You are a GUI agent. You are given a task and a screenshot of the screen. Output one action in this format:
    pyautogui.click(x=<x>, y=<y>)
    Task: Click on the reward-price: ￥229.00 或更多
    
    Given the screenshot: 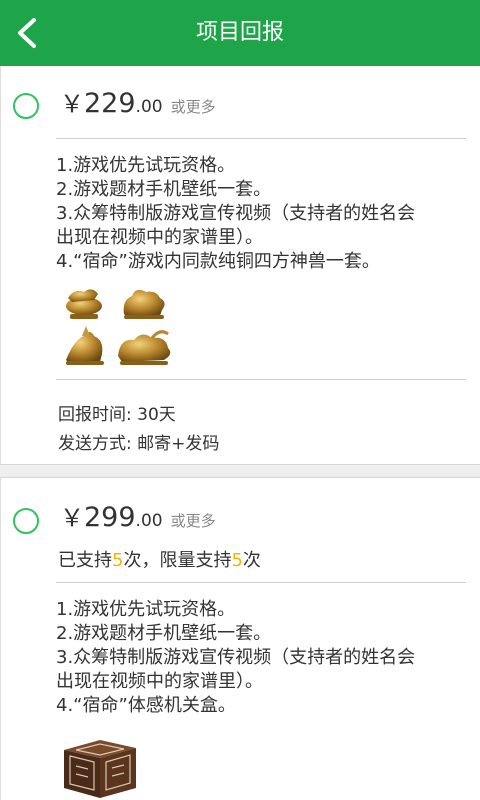 What is the action you would take?
    pyautogui.click(x=138, y=101)
    